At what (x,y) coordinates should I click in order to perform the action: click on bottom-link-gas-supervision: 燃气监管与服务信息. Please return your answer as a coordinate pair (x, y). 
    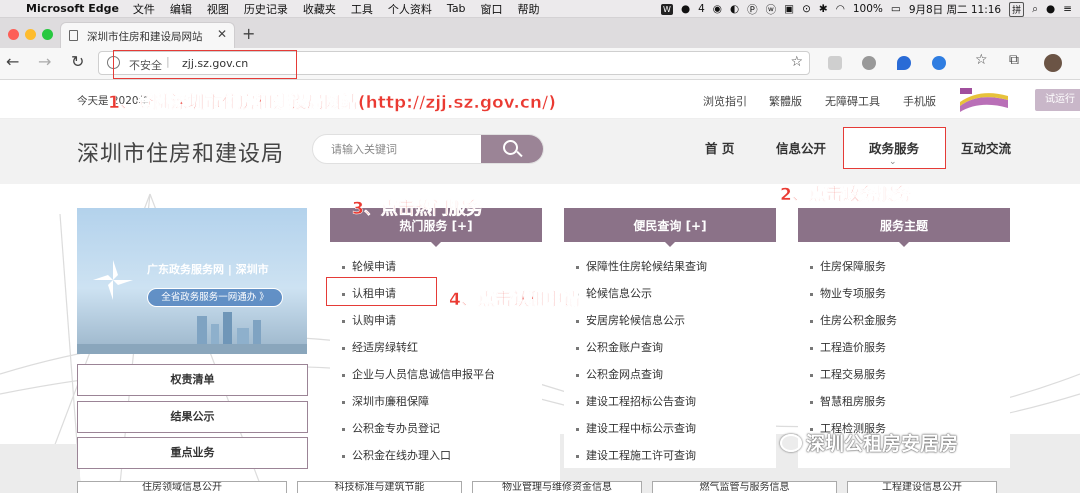
    Looking at the image, I should click on (744, 487).